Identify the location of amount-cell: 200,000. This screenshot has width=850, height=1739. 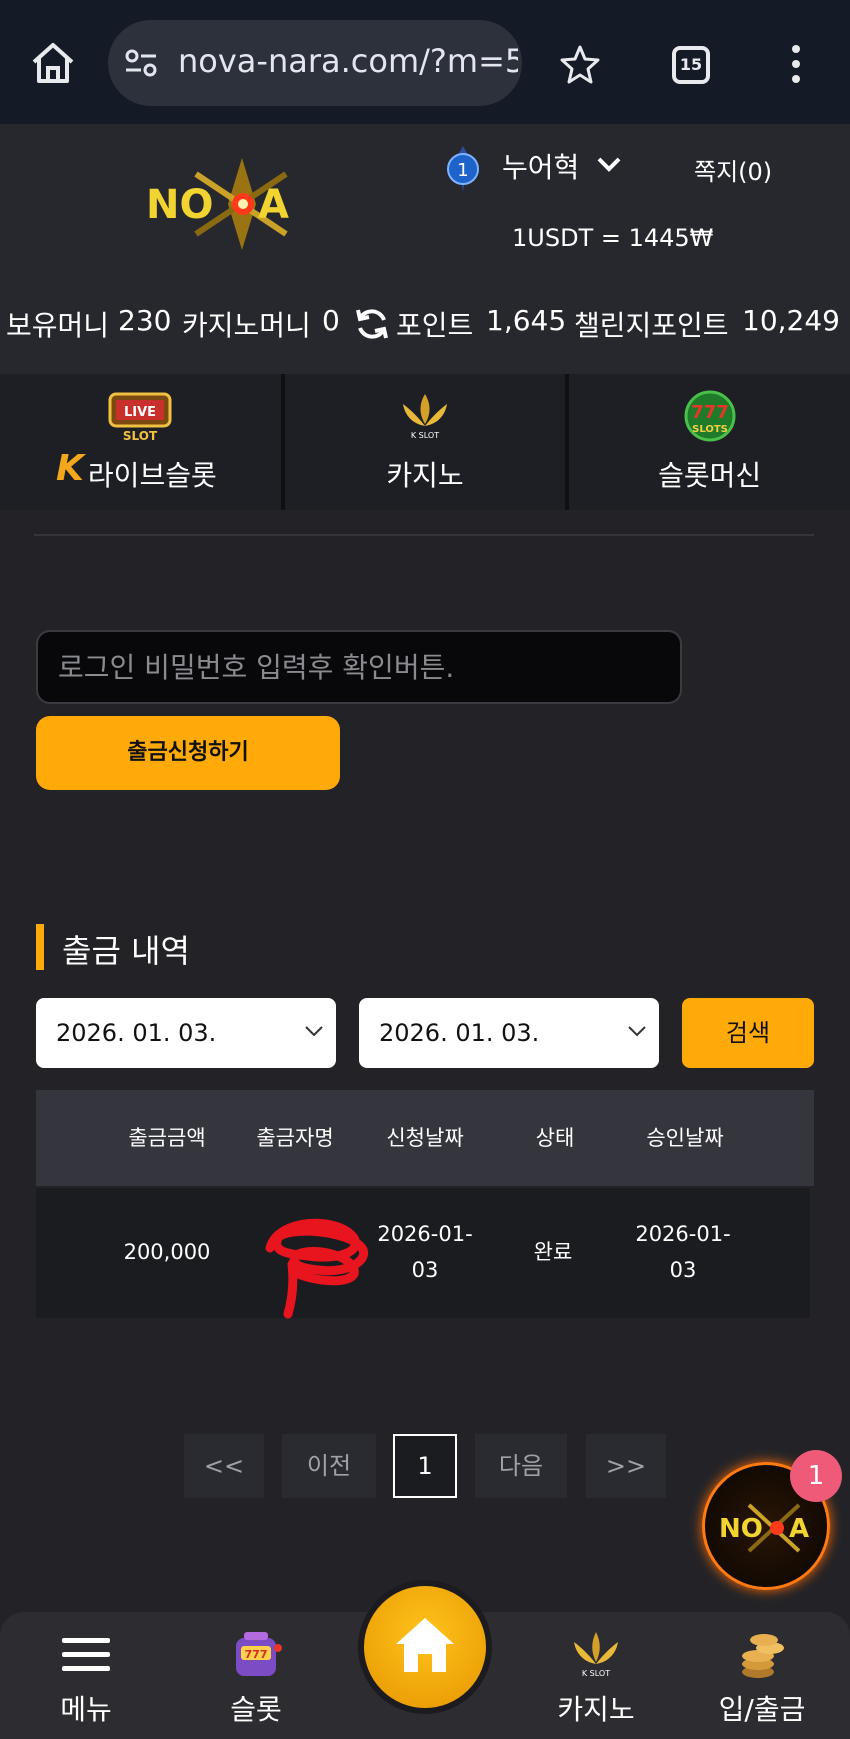
(167, 1252).